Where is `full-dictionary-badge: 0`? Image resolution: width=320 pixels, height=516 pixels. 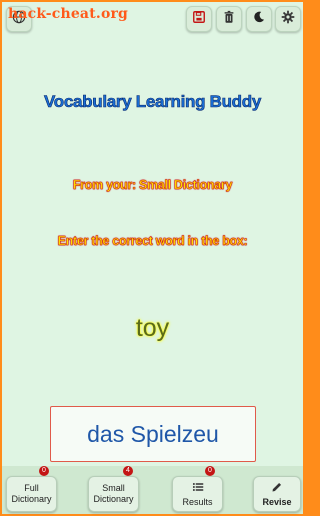 full-dictionary-badge: 0 is located at coordinates (44, 471).